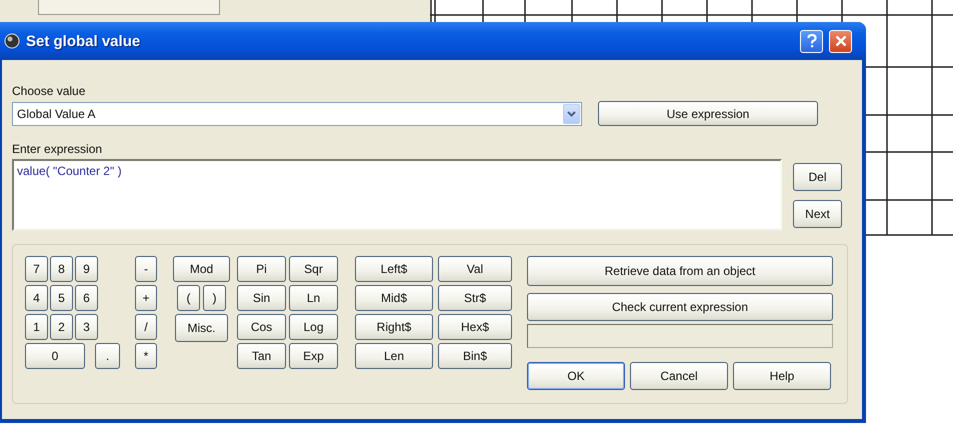  What do you see at coordinates (680, 271) in the screenshot?
I see `action-button: Retrieve data from an object` at bounding box center [680, 271].